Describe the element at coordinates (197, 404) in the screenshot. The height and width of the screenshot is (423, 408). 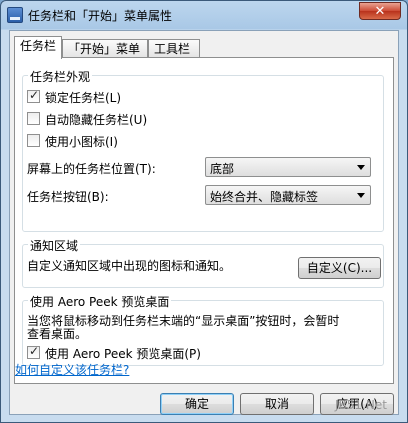
I see `ok-button: 确定` at that location.